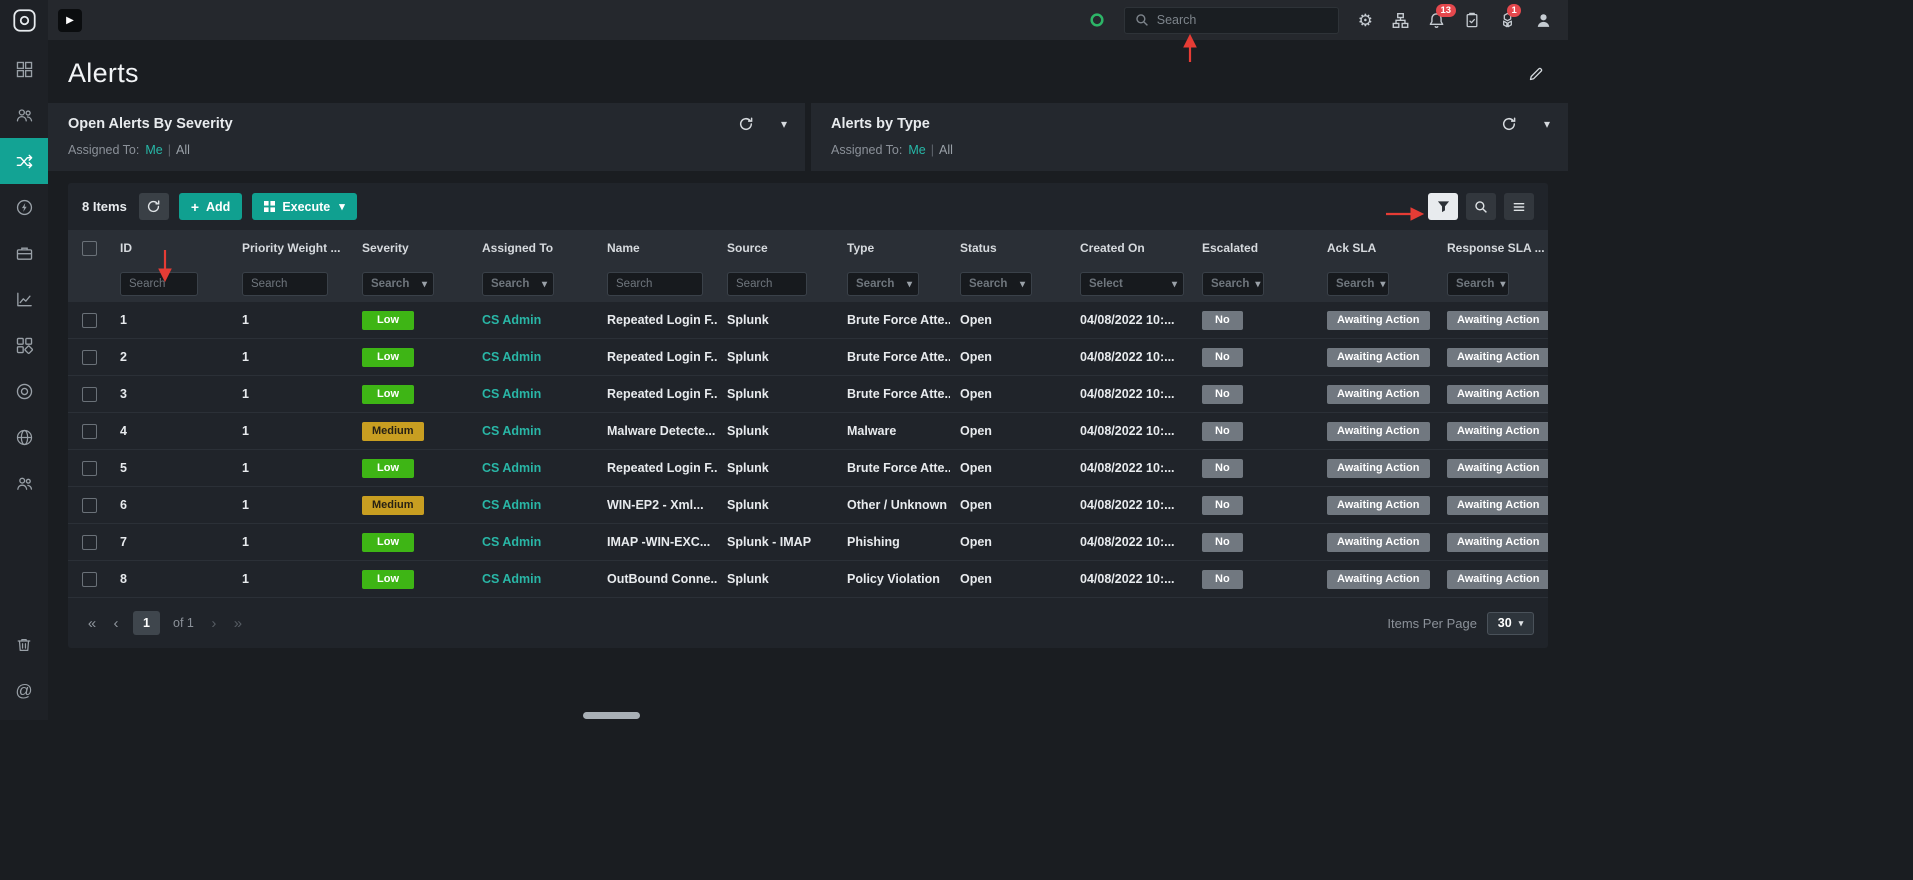 This screenshot has width=1913, height=880. I want to click on filter-select-status: Search ▾, so click(996, 284).